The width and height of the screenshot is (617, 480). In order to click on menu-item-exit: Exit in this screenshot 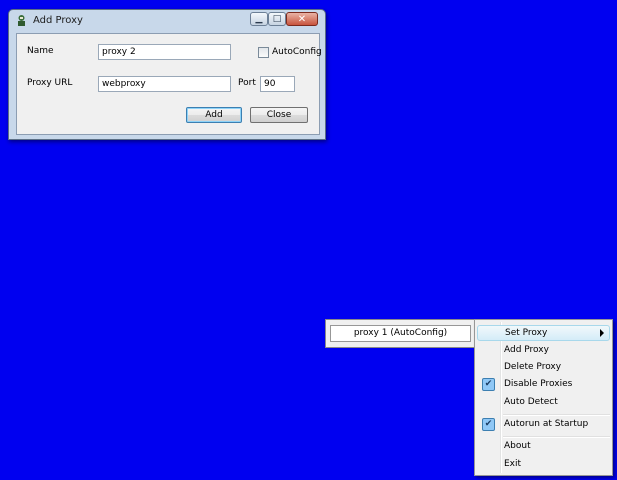, I will do `click(543, 465)`.